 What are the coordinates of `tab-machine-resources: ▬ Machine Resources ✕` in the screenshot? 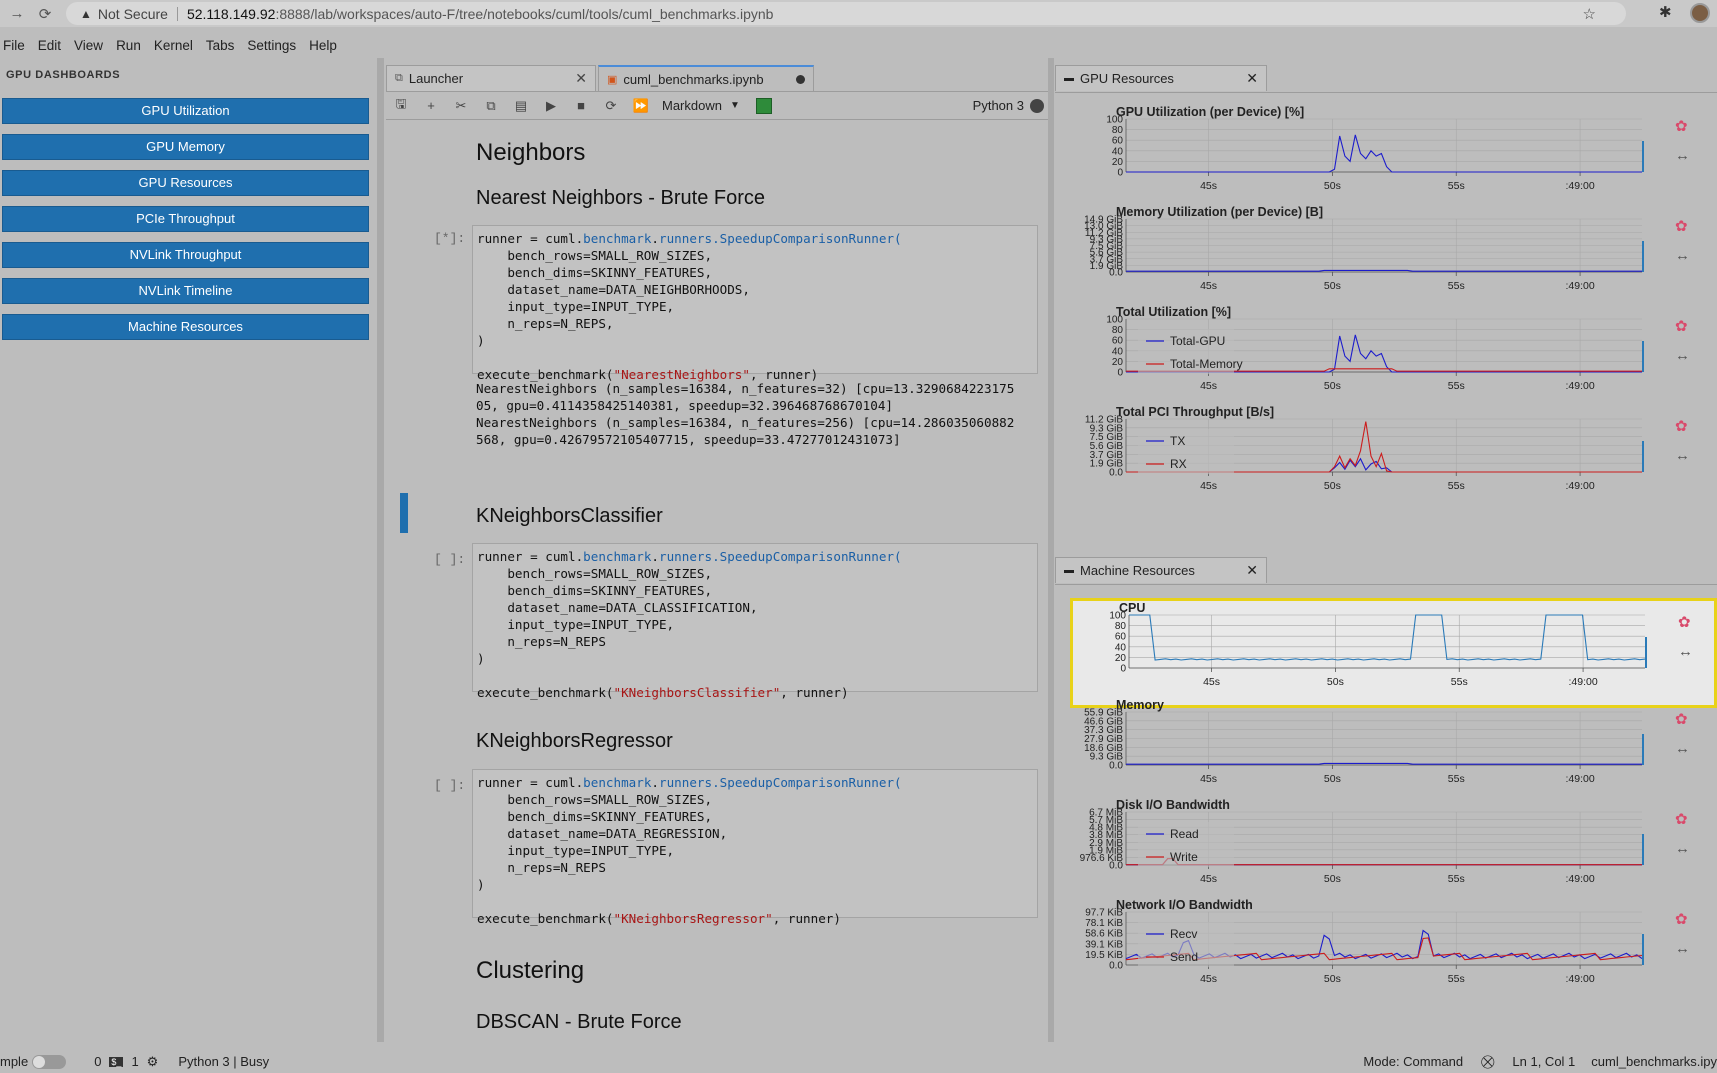 It's located at (1161, 570).